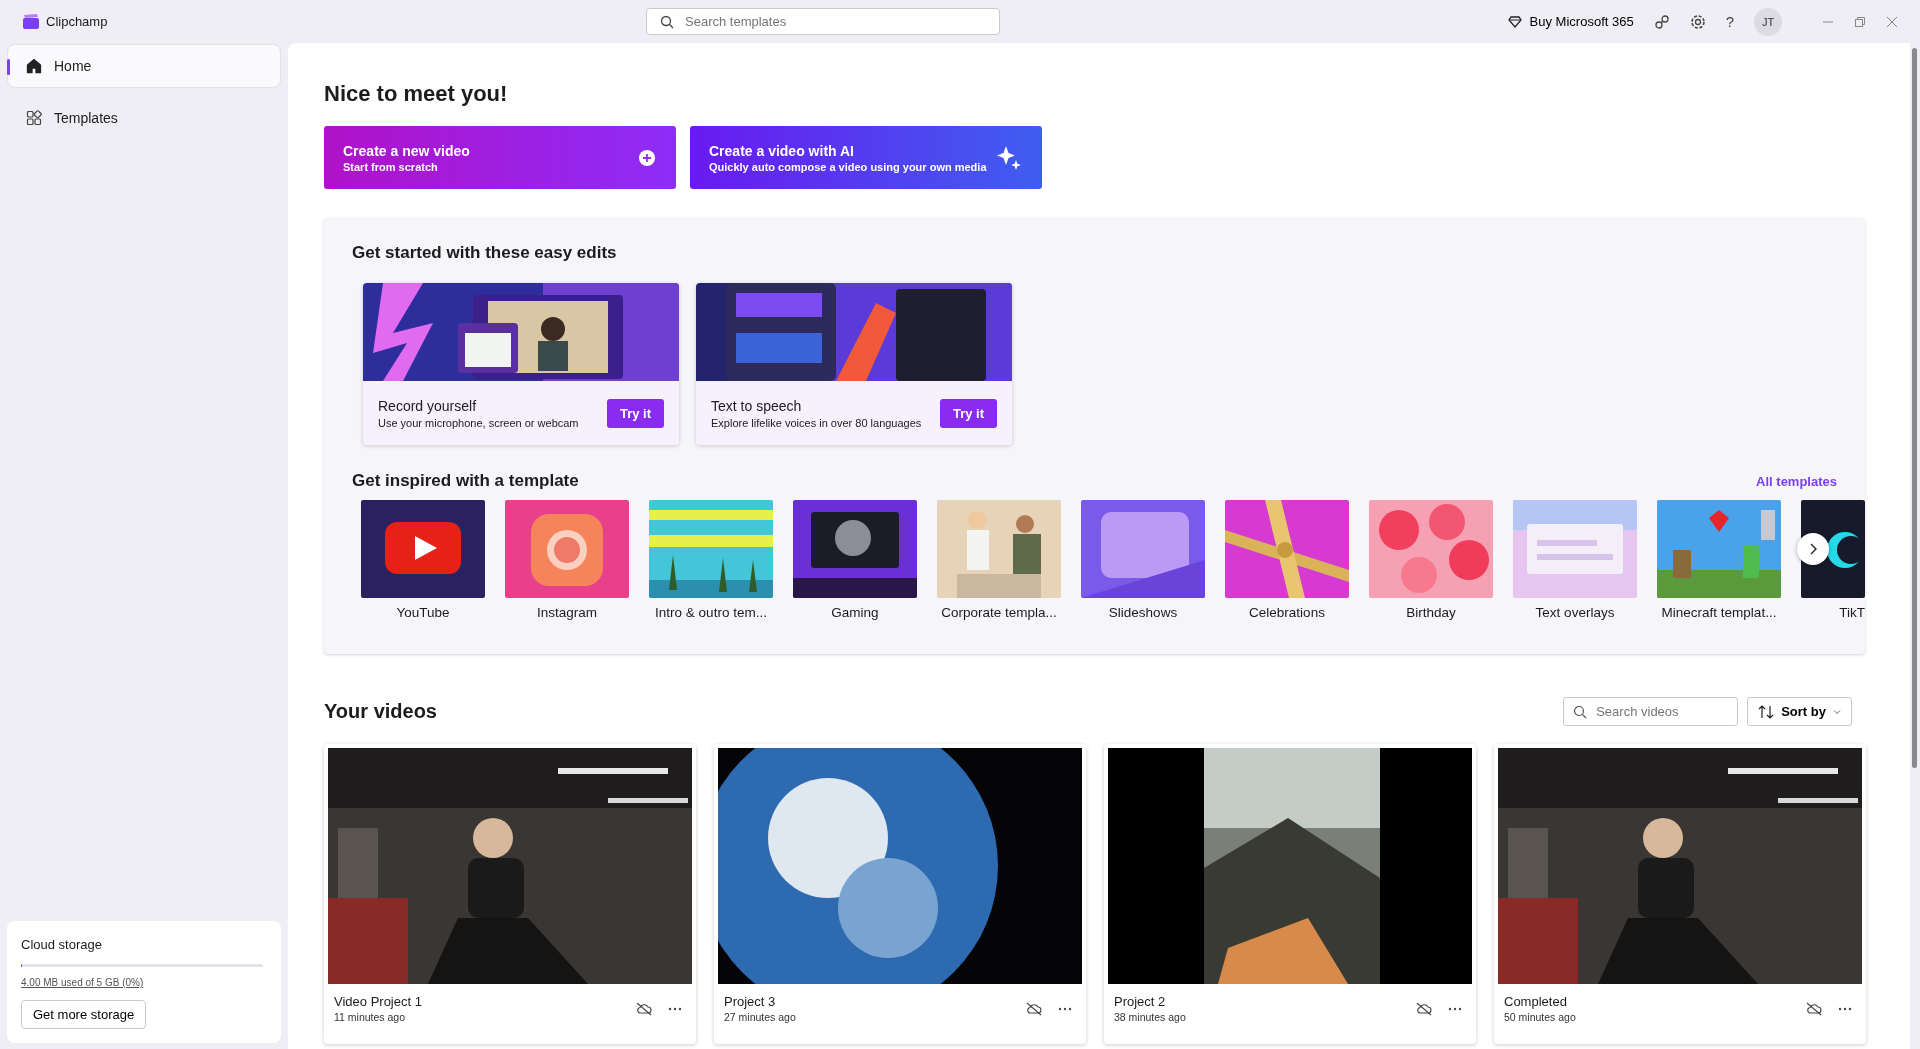  I want to click on home-icon, so click(34, 66).